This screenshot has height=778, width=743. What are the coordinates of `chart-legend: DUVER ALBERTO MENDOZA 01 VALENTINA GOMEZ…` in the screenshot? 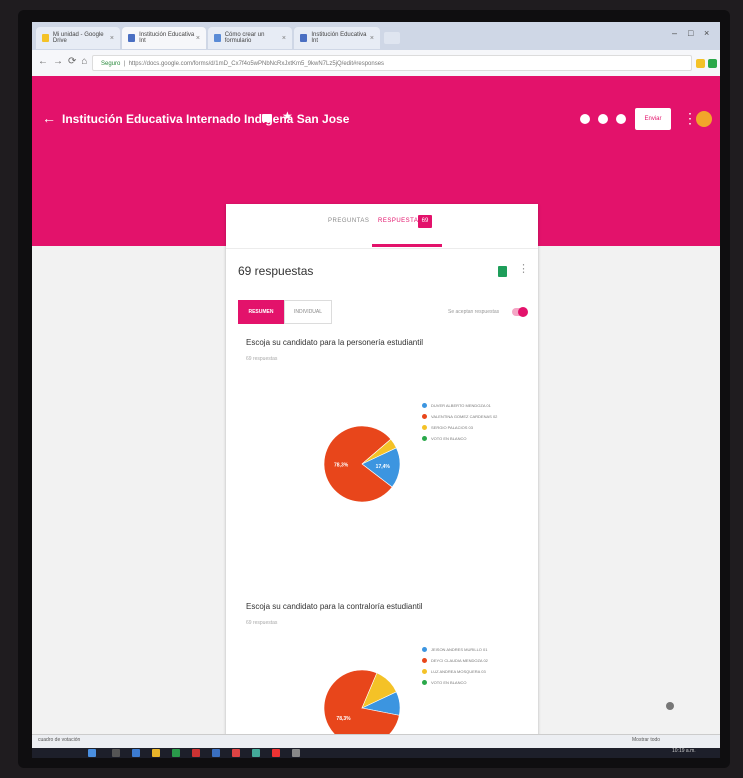 It's located at (459, 422).